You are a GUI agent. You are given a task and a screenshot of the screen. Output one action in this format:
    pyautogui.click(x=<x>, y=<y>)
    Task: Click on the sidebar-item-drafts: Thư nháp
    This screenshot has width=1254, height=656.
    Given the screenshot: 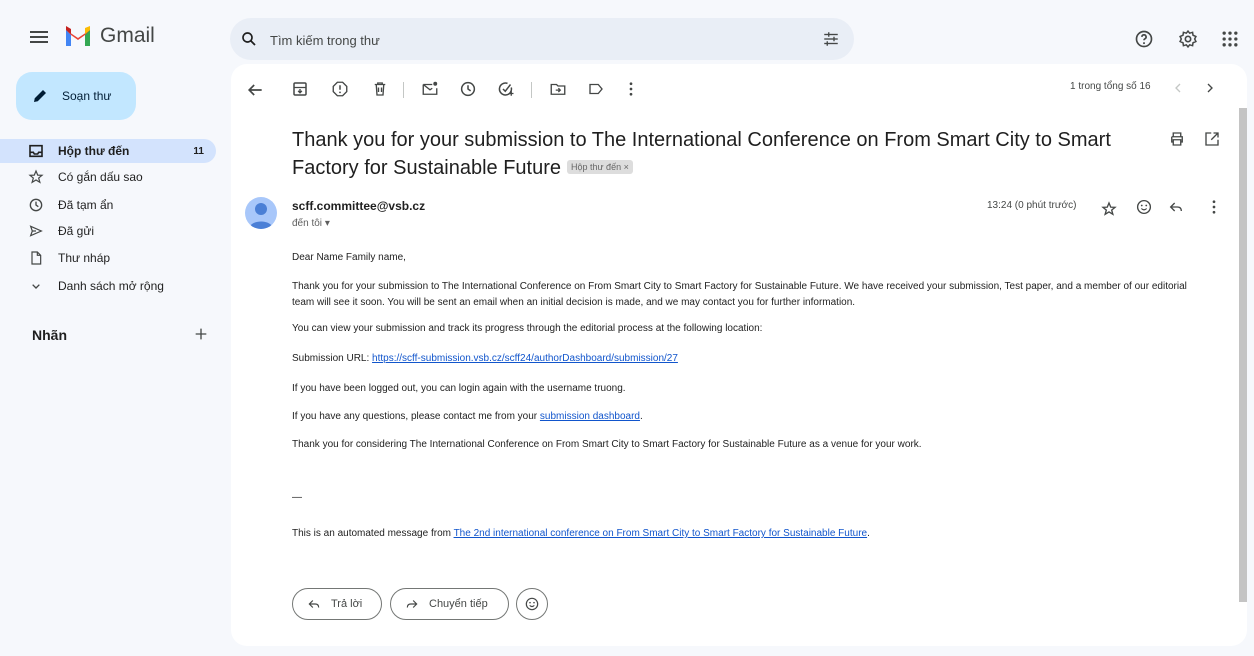 What is the action you would take?
    pyautogui.click(x=116, y=258)
    